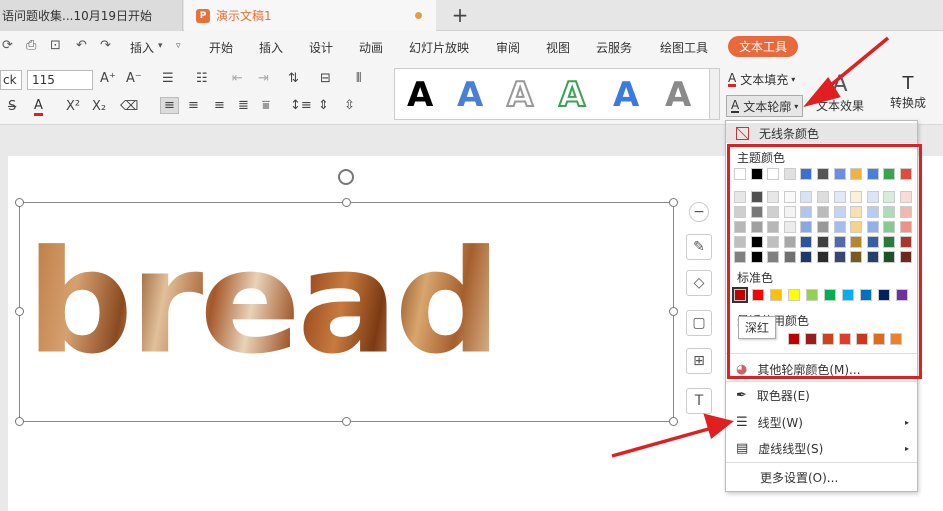  What do you see at coordinates (662, 442) in the screenshot?
I see `arrow-bottom` at bounding box center [662, 442].